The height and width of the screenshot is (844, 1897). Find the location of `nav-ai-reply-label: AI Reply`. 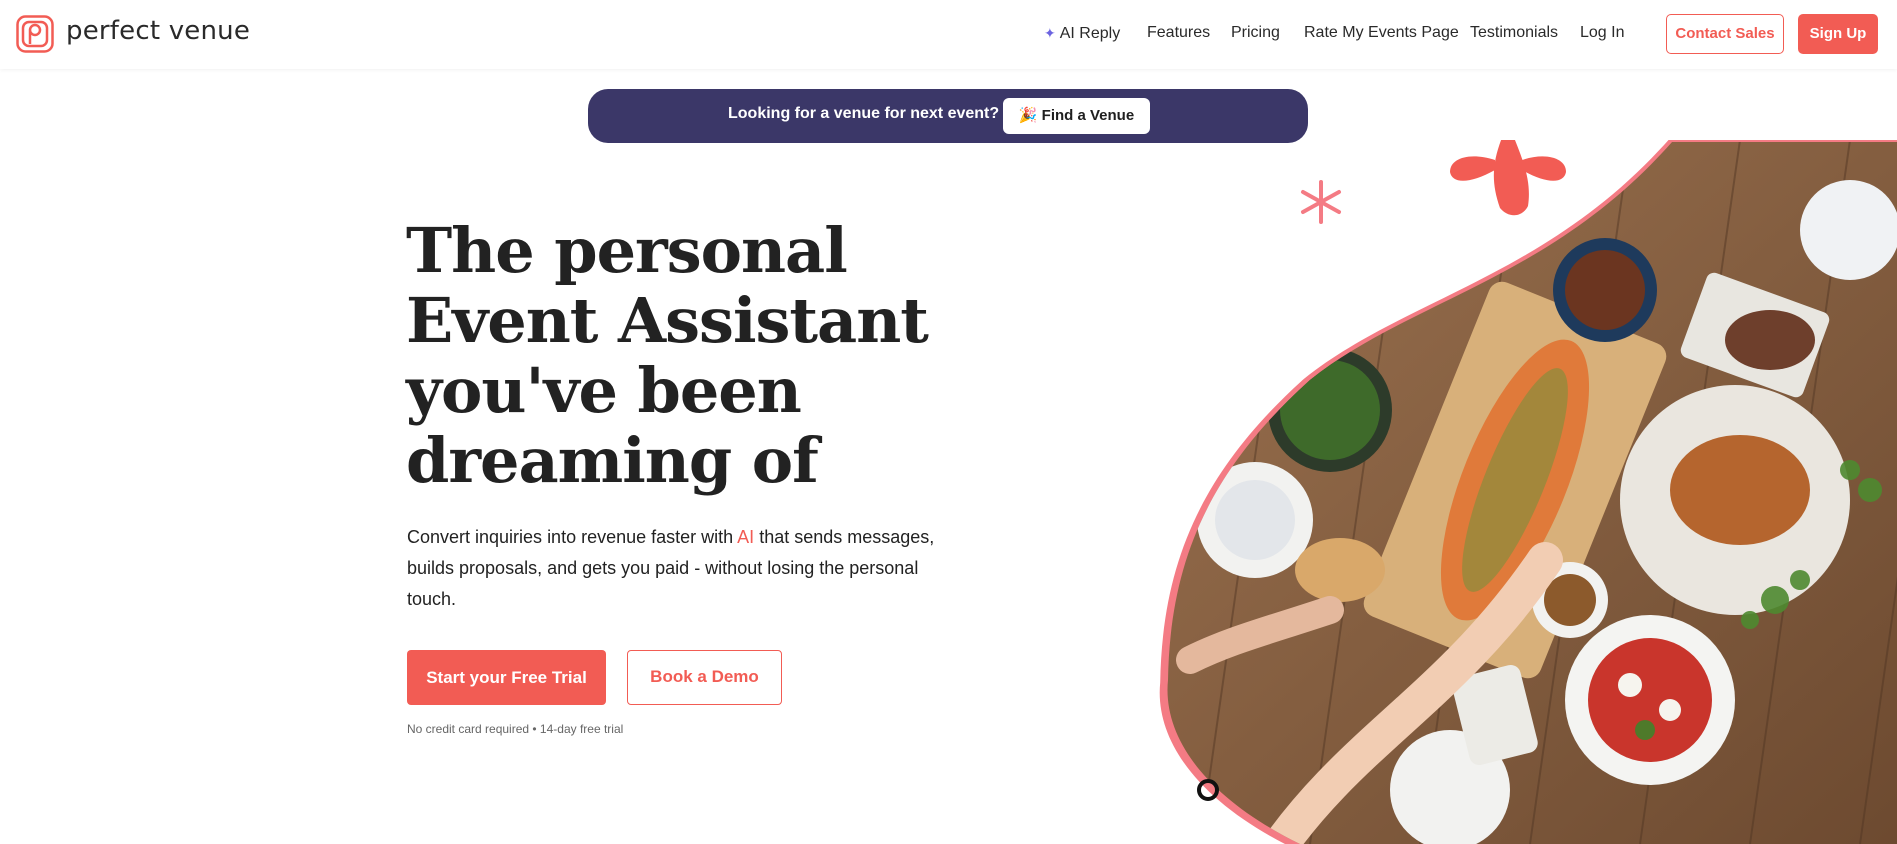

nav-ai-reply-label: AI Reply is located at coordinates (1090, 33).